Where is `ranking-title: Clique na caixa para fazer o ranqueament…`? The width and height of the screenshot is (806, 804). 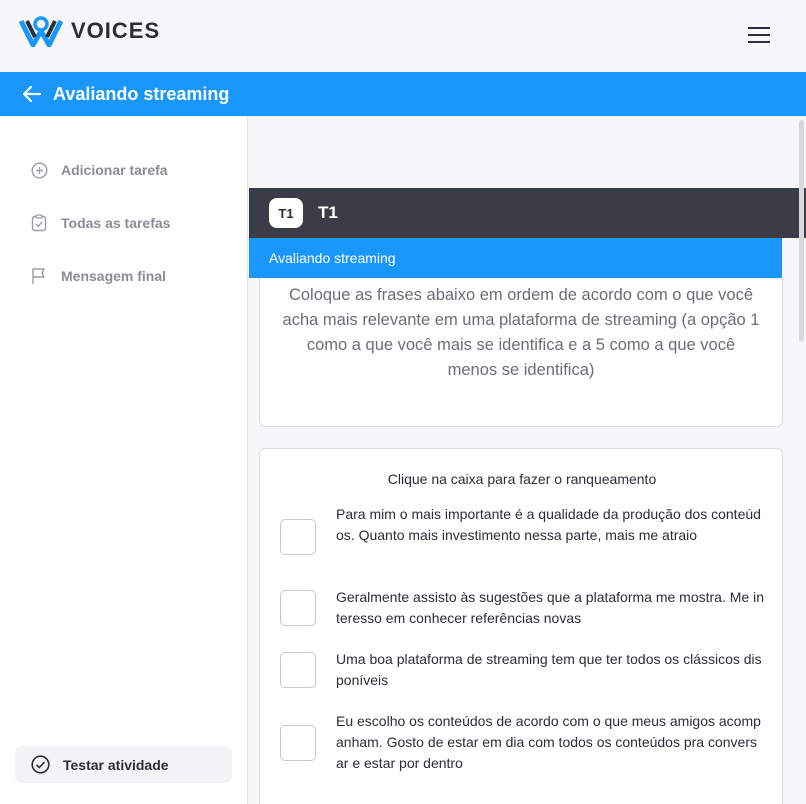 ranking-title: Clique na caixa para fazer o ranqueament… is located at coordinates (522, 479).